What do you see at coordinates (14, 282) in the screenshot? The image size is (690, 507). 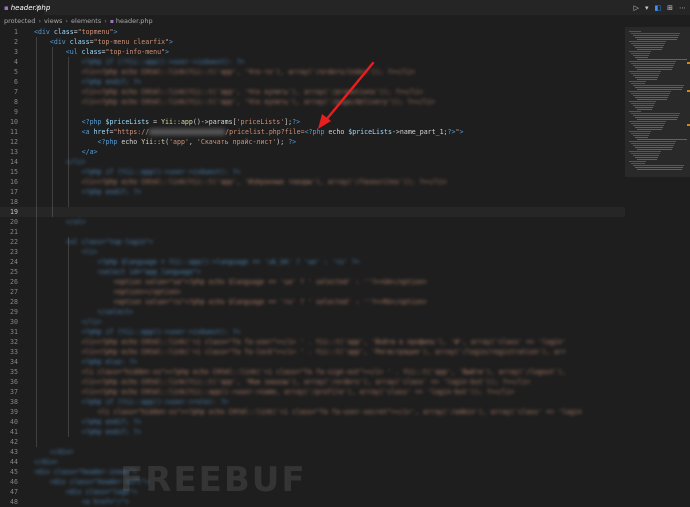 I see `line-number: 26` at bounding box center [14, 282].